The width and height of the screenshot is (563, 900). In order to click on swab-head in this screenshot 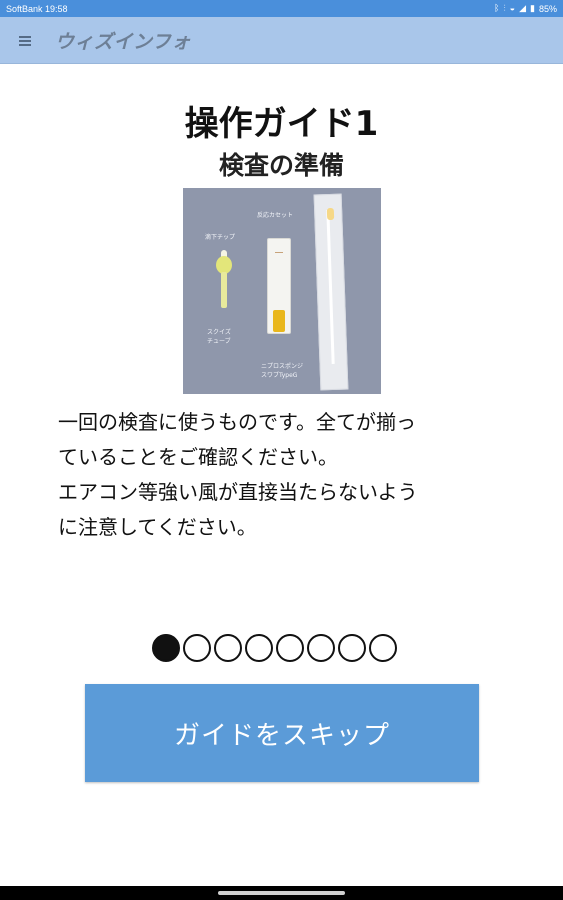, I will do `click(330, 214)`.